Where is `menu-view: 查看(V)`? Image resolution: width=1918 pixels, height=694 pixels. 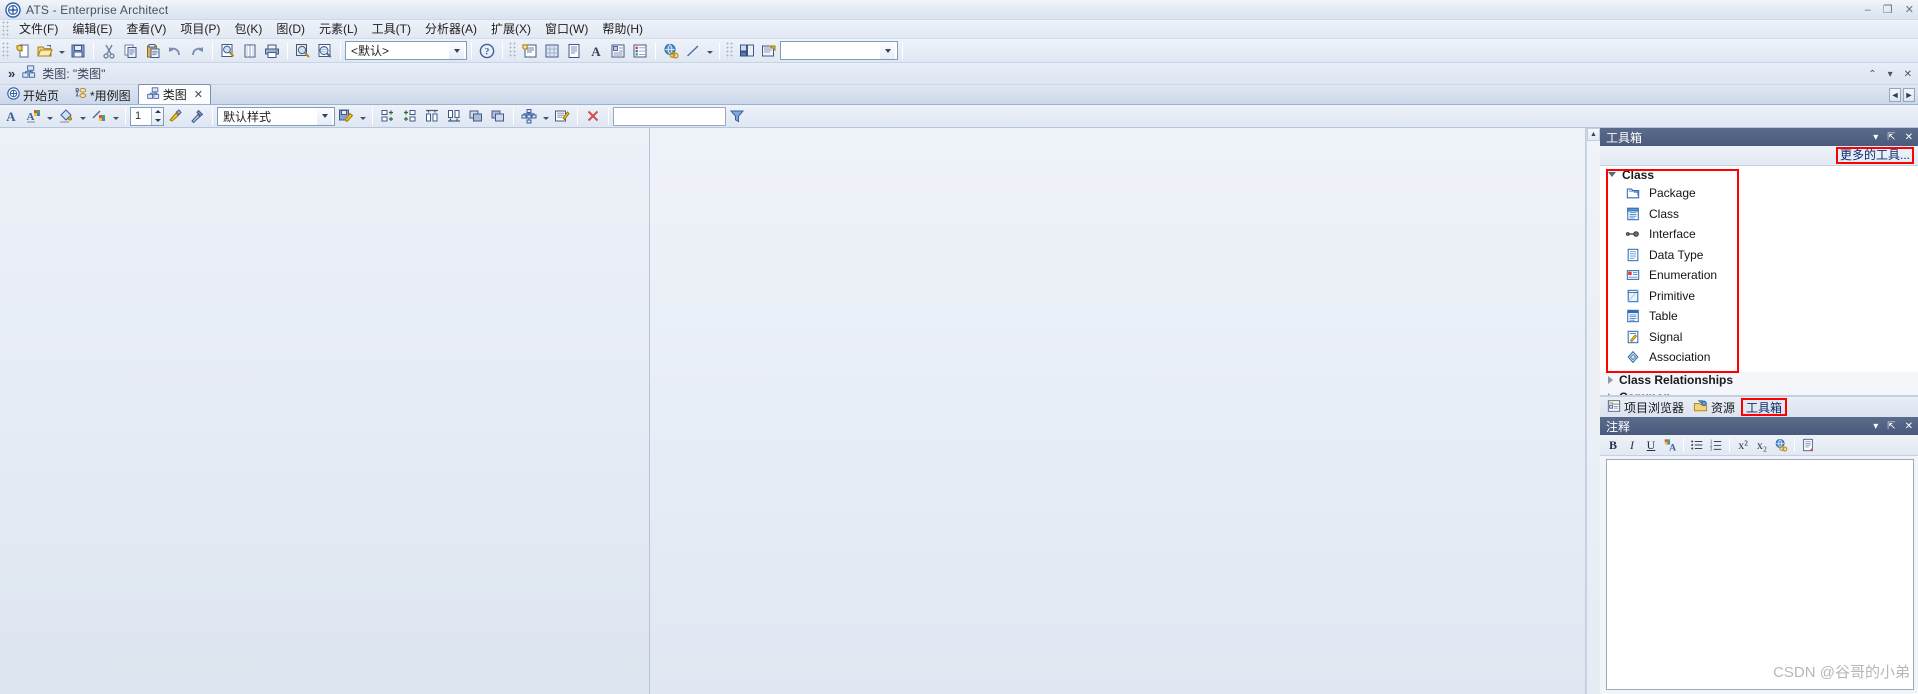 menu-view: 查看(V) is located at coordinates (146, 29).